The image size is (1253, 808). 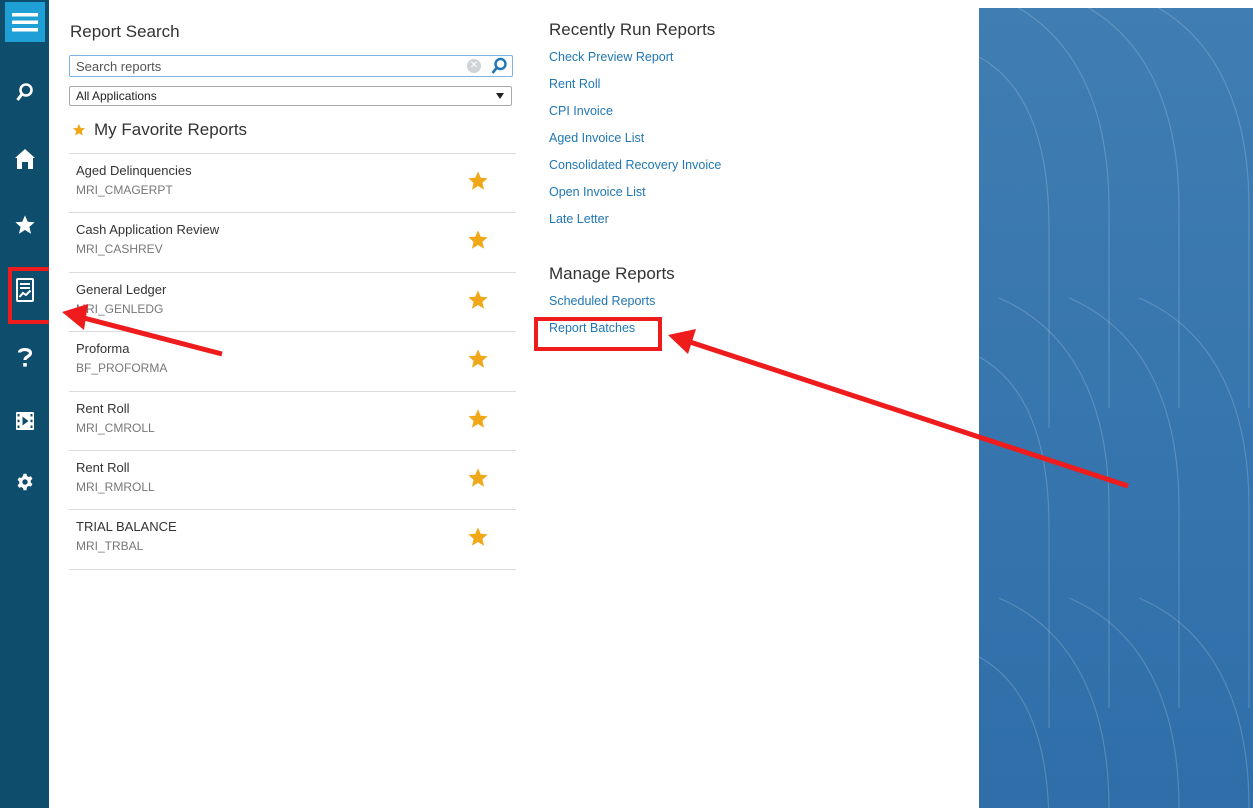 I want to click on recent-report-link: Rent Roll, so click(x=635, y=84).